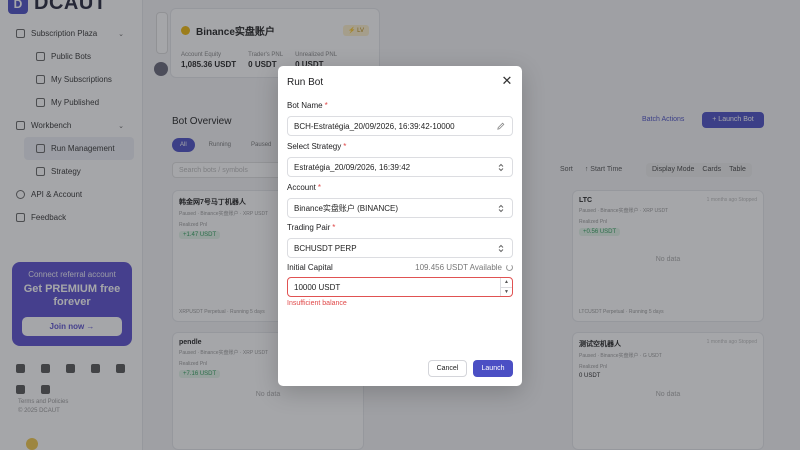 This screenshot has width=800, height=450. Describe the element at coordinates (305, 82) in the screenshot. I see `dialog-title: Run Bot` at that location.